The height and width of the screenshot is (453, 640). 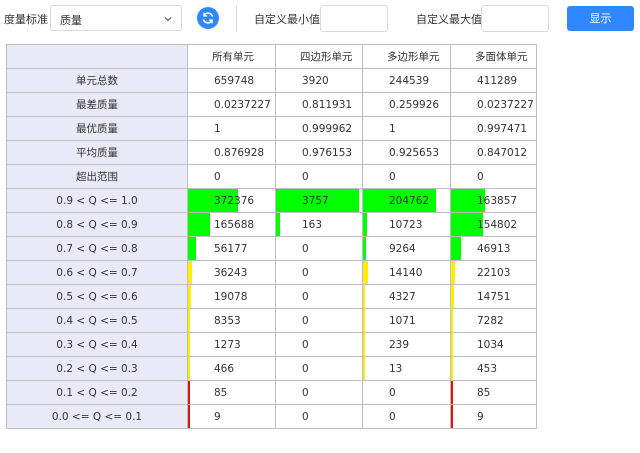 I want to click on stat-row: 超出范围 0 0 0 0, so click(x=271, y=176).